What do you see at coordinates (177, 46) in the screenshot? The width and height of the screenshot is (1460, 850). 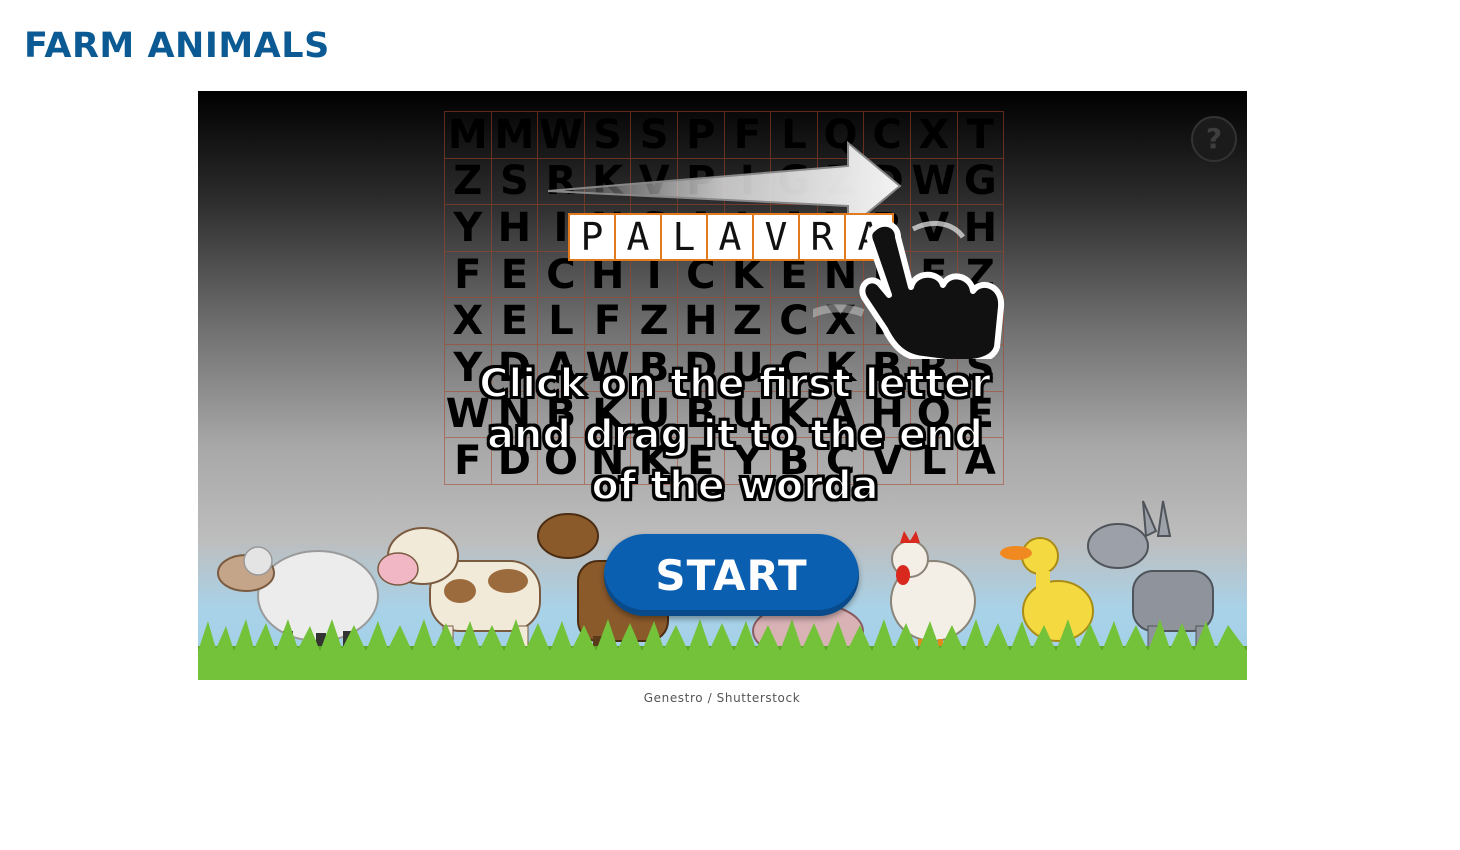 I see `page-title: FARM ANIMALS` at bounding box center [177, 46].